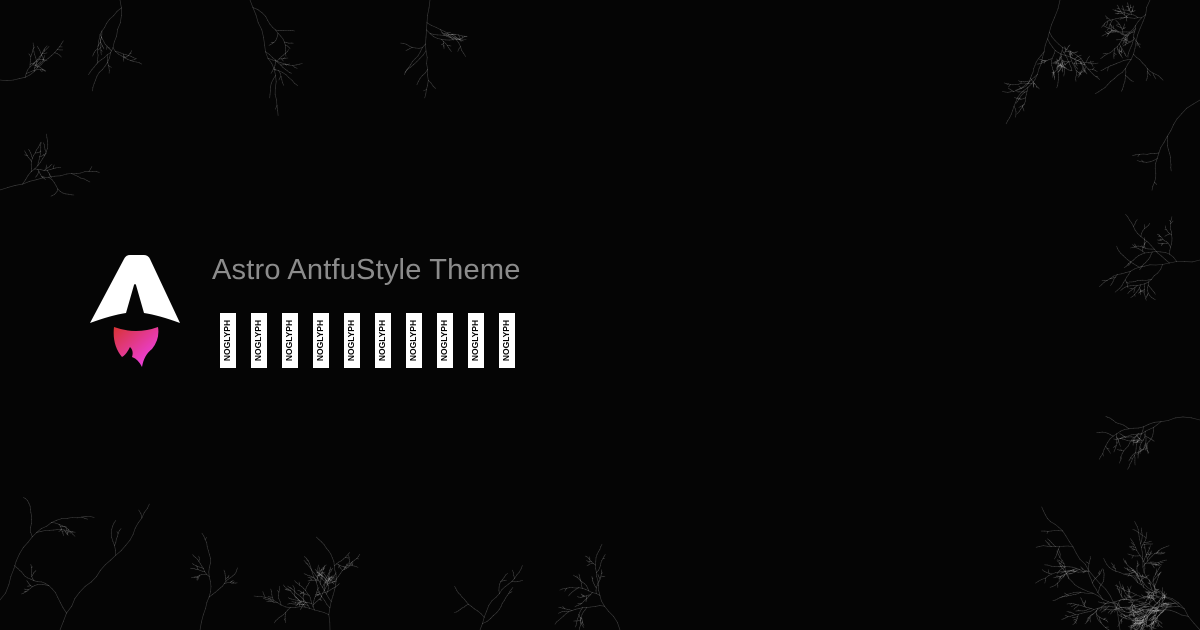  I want to click on astro-logo-icon, so click(135, 311).